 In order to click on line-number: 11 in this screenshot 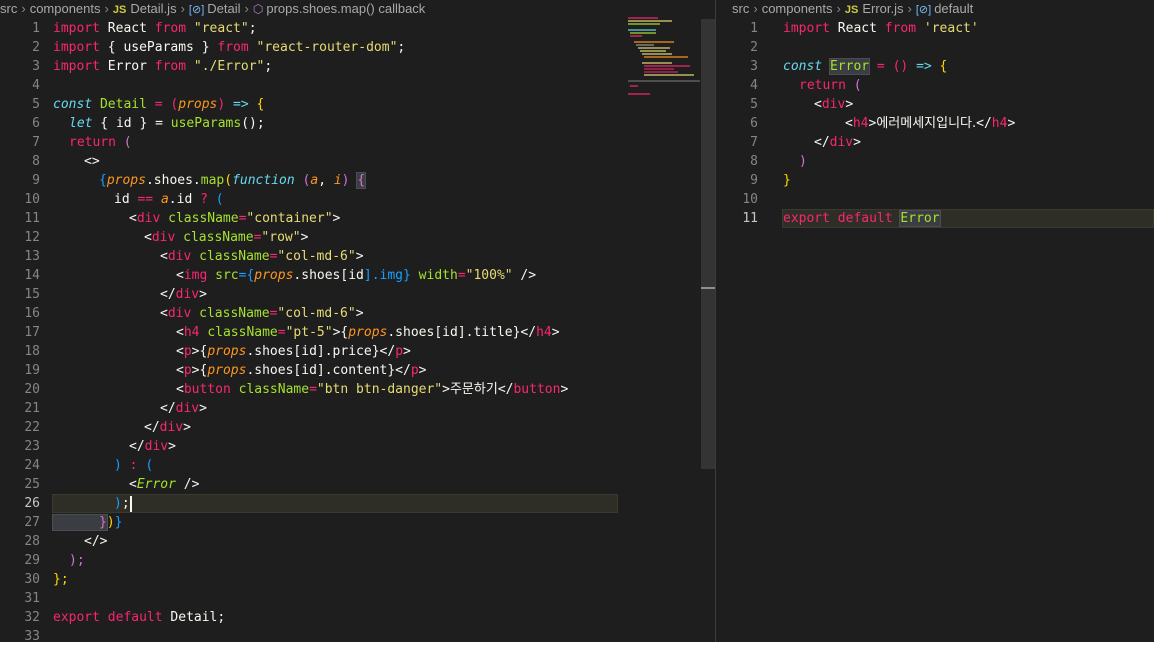, I will do `click(32, 218)`.